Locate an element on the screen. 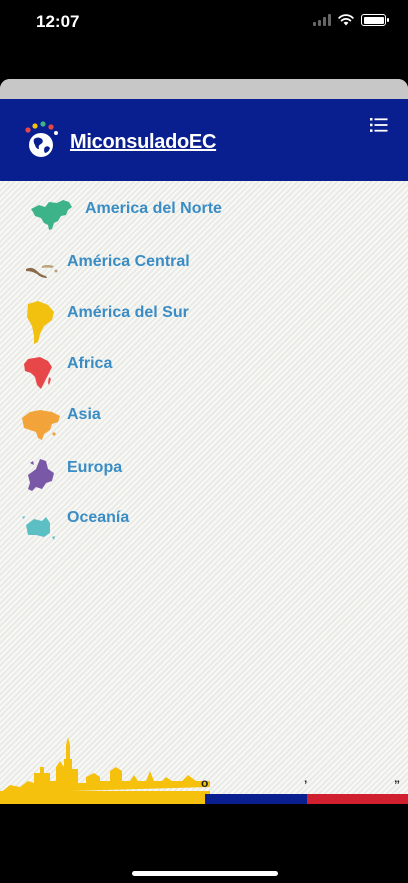 The height and width of the screenshot is (883, 408). africa-map-icon is located at coordinates (38, 373).